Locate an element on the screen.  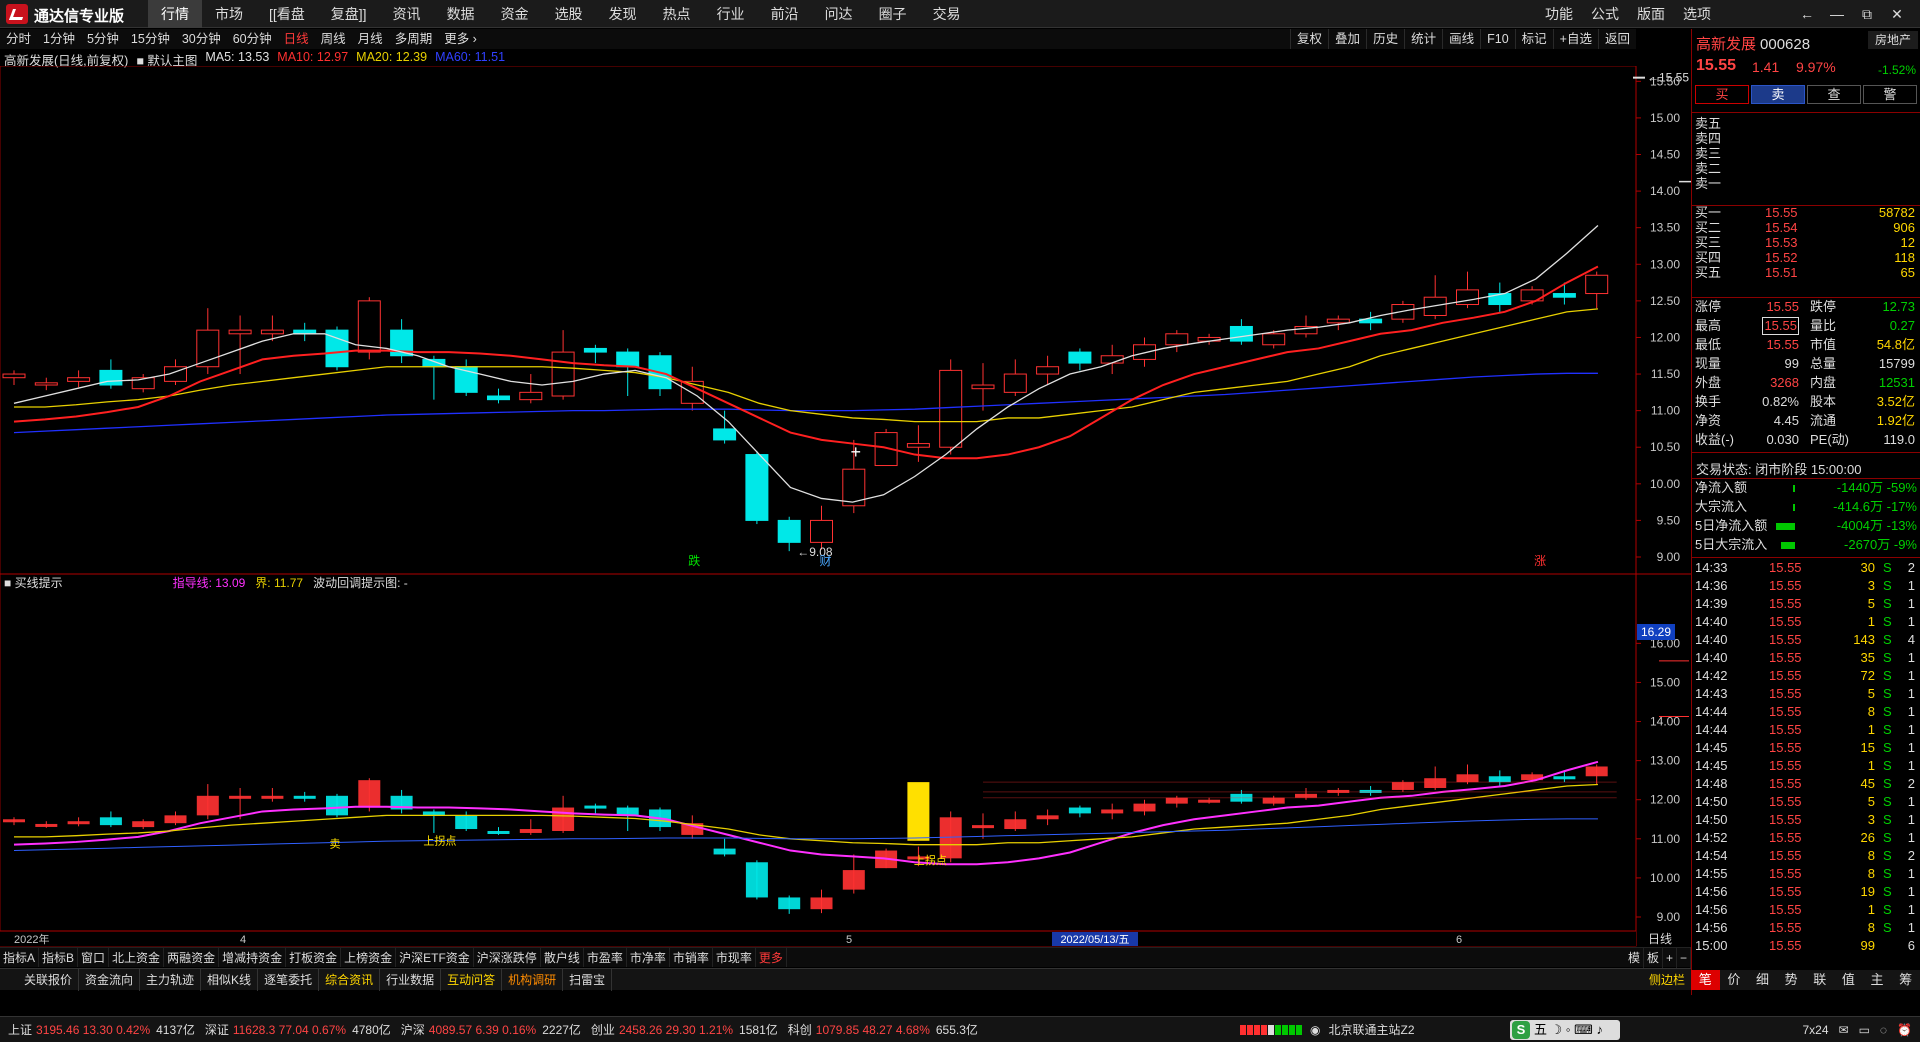
panel-tab: 值 is located at coordinates (1848, 980).